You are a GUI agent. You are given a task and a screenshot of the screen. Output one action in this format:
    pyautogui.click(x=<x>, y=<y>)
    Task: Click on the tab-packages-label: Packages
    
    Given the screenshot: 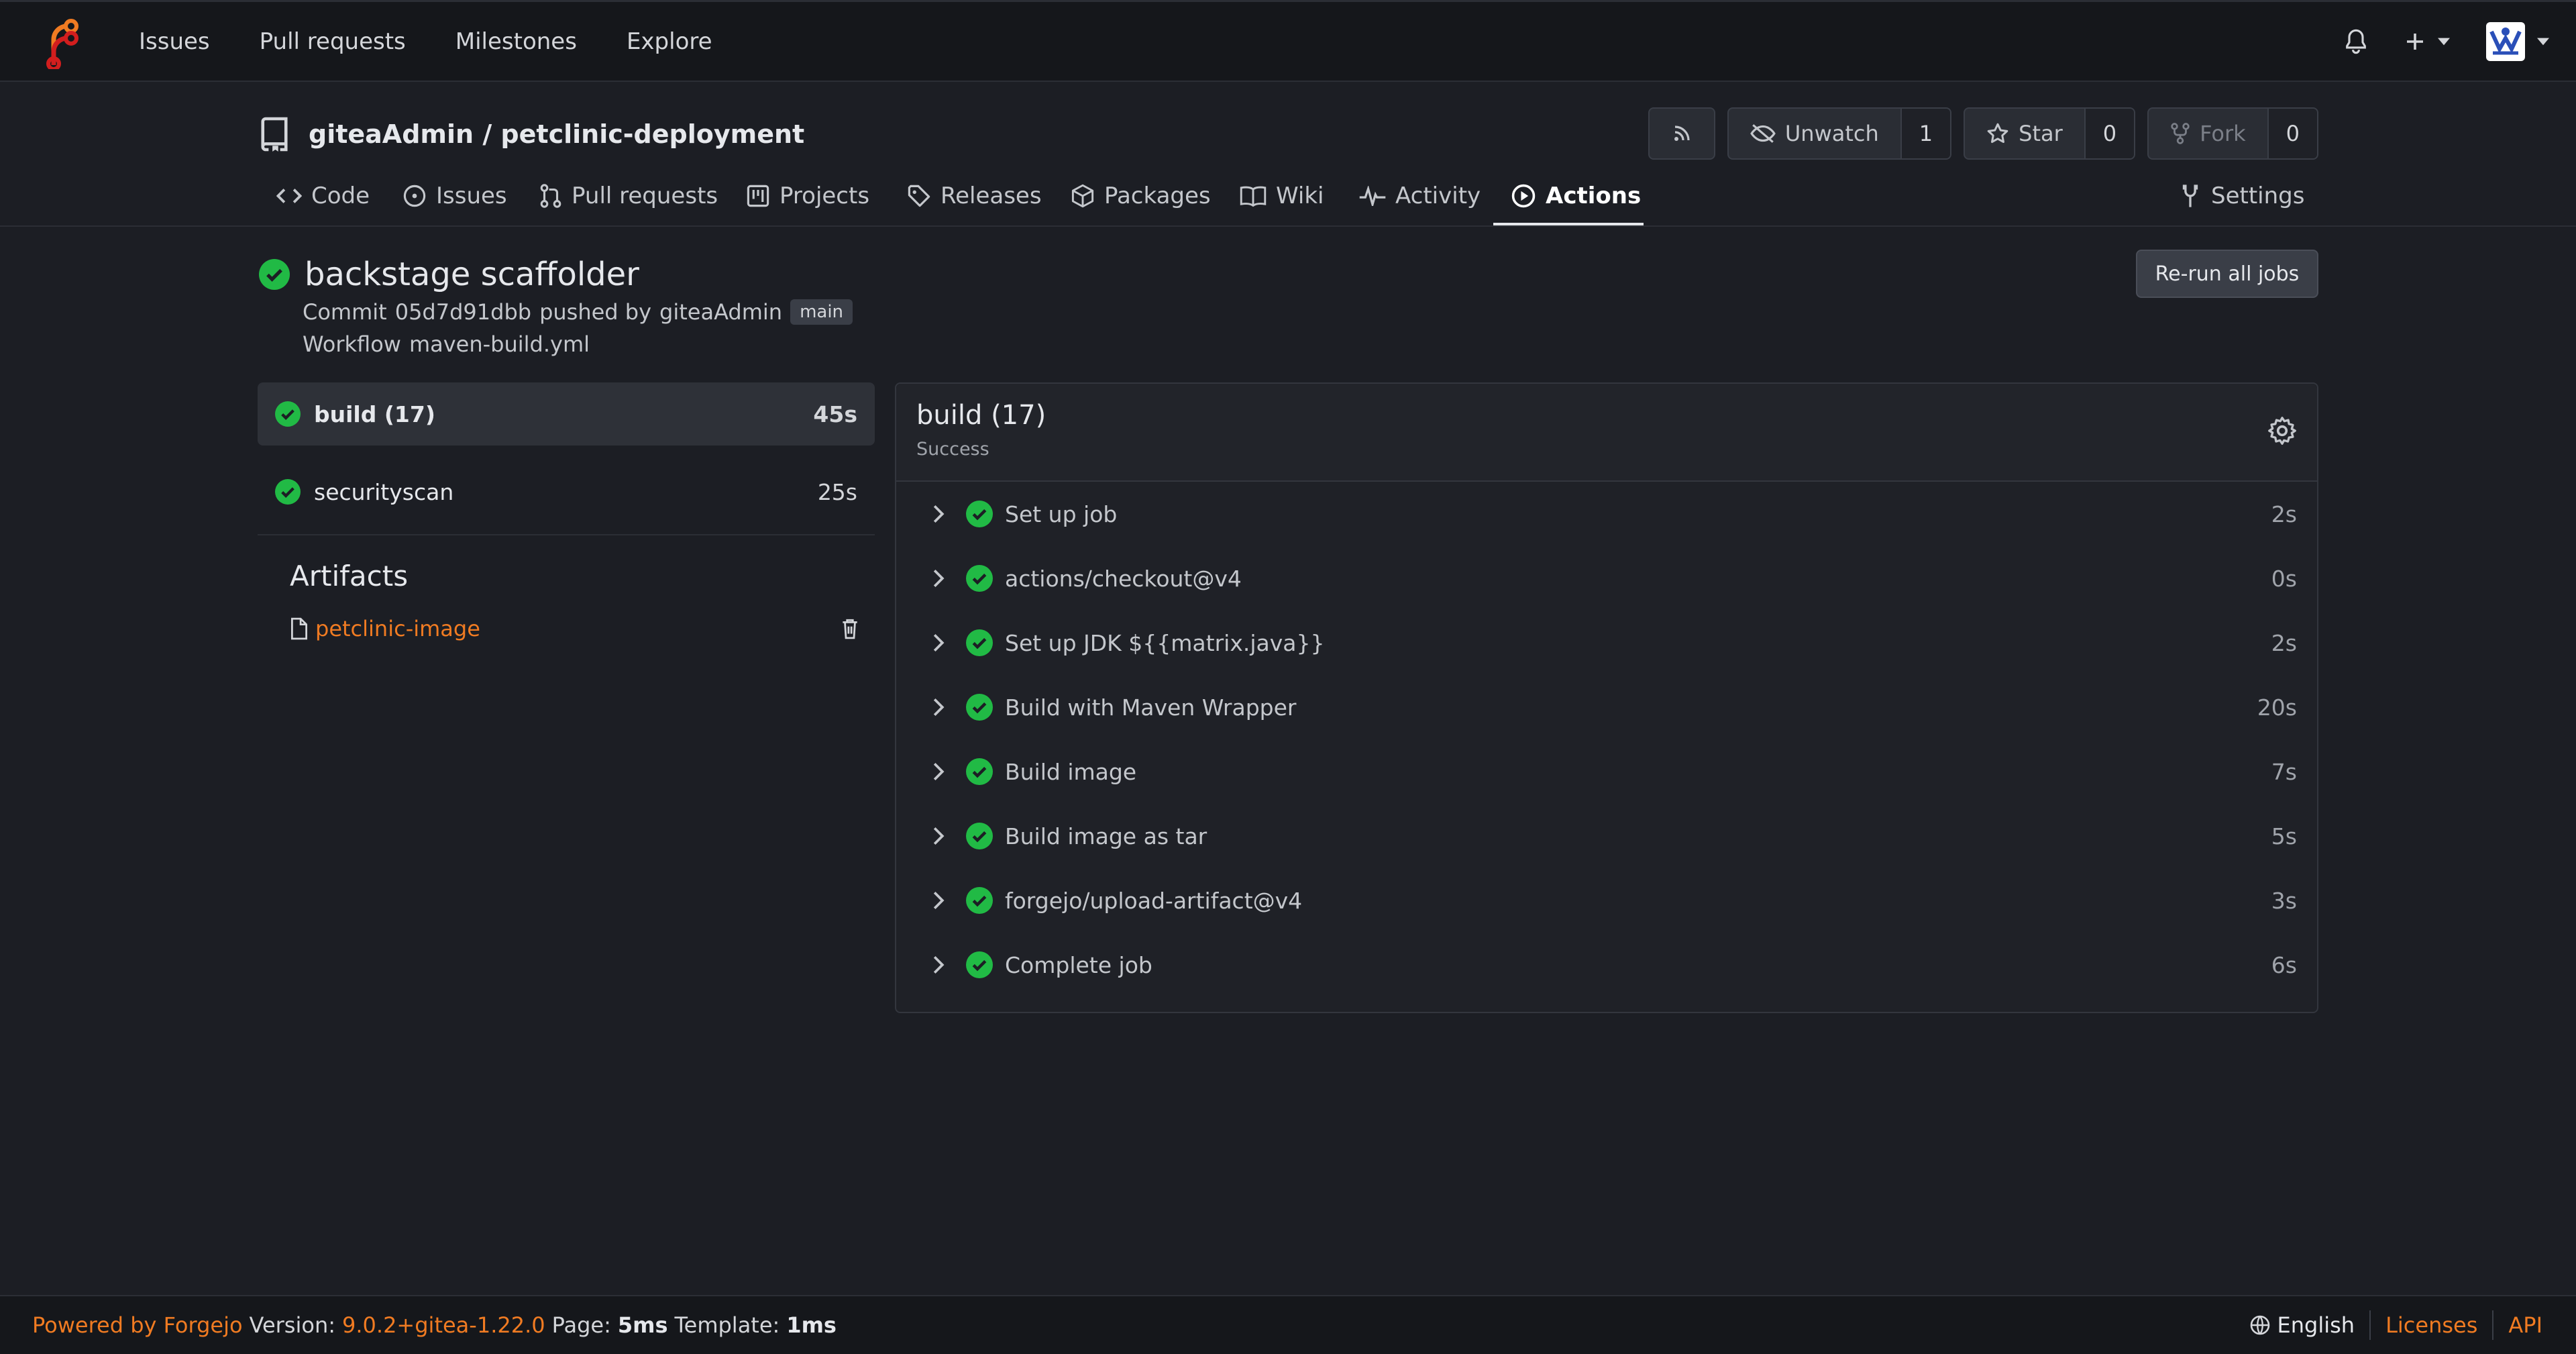 What is the action you would take?
    pyautogui.click(x=1157, y=196)
    